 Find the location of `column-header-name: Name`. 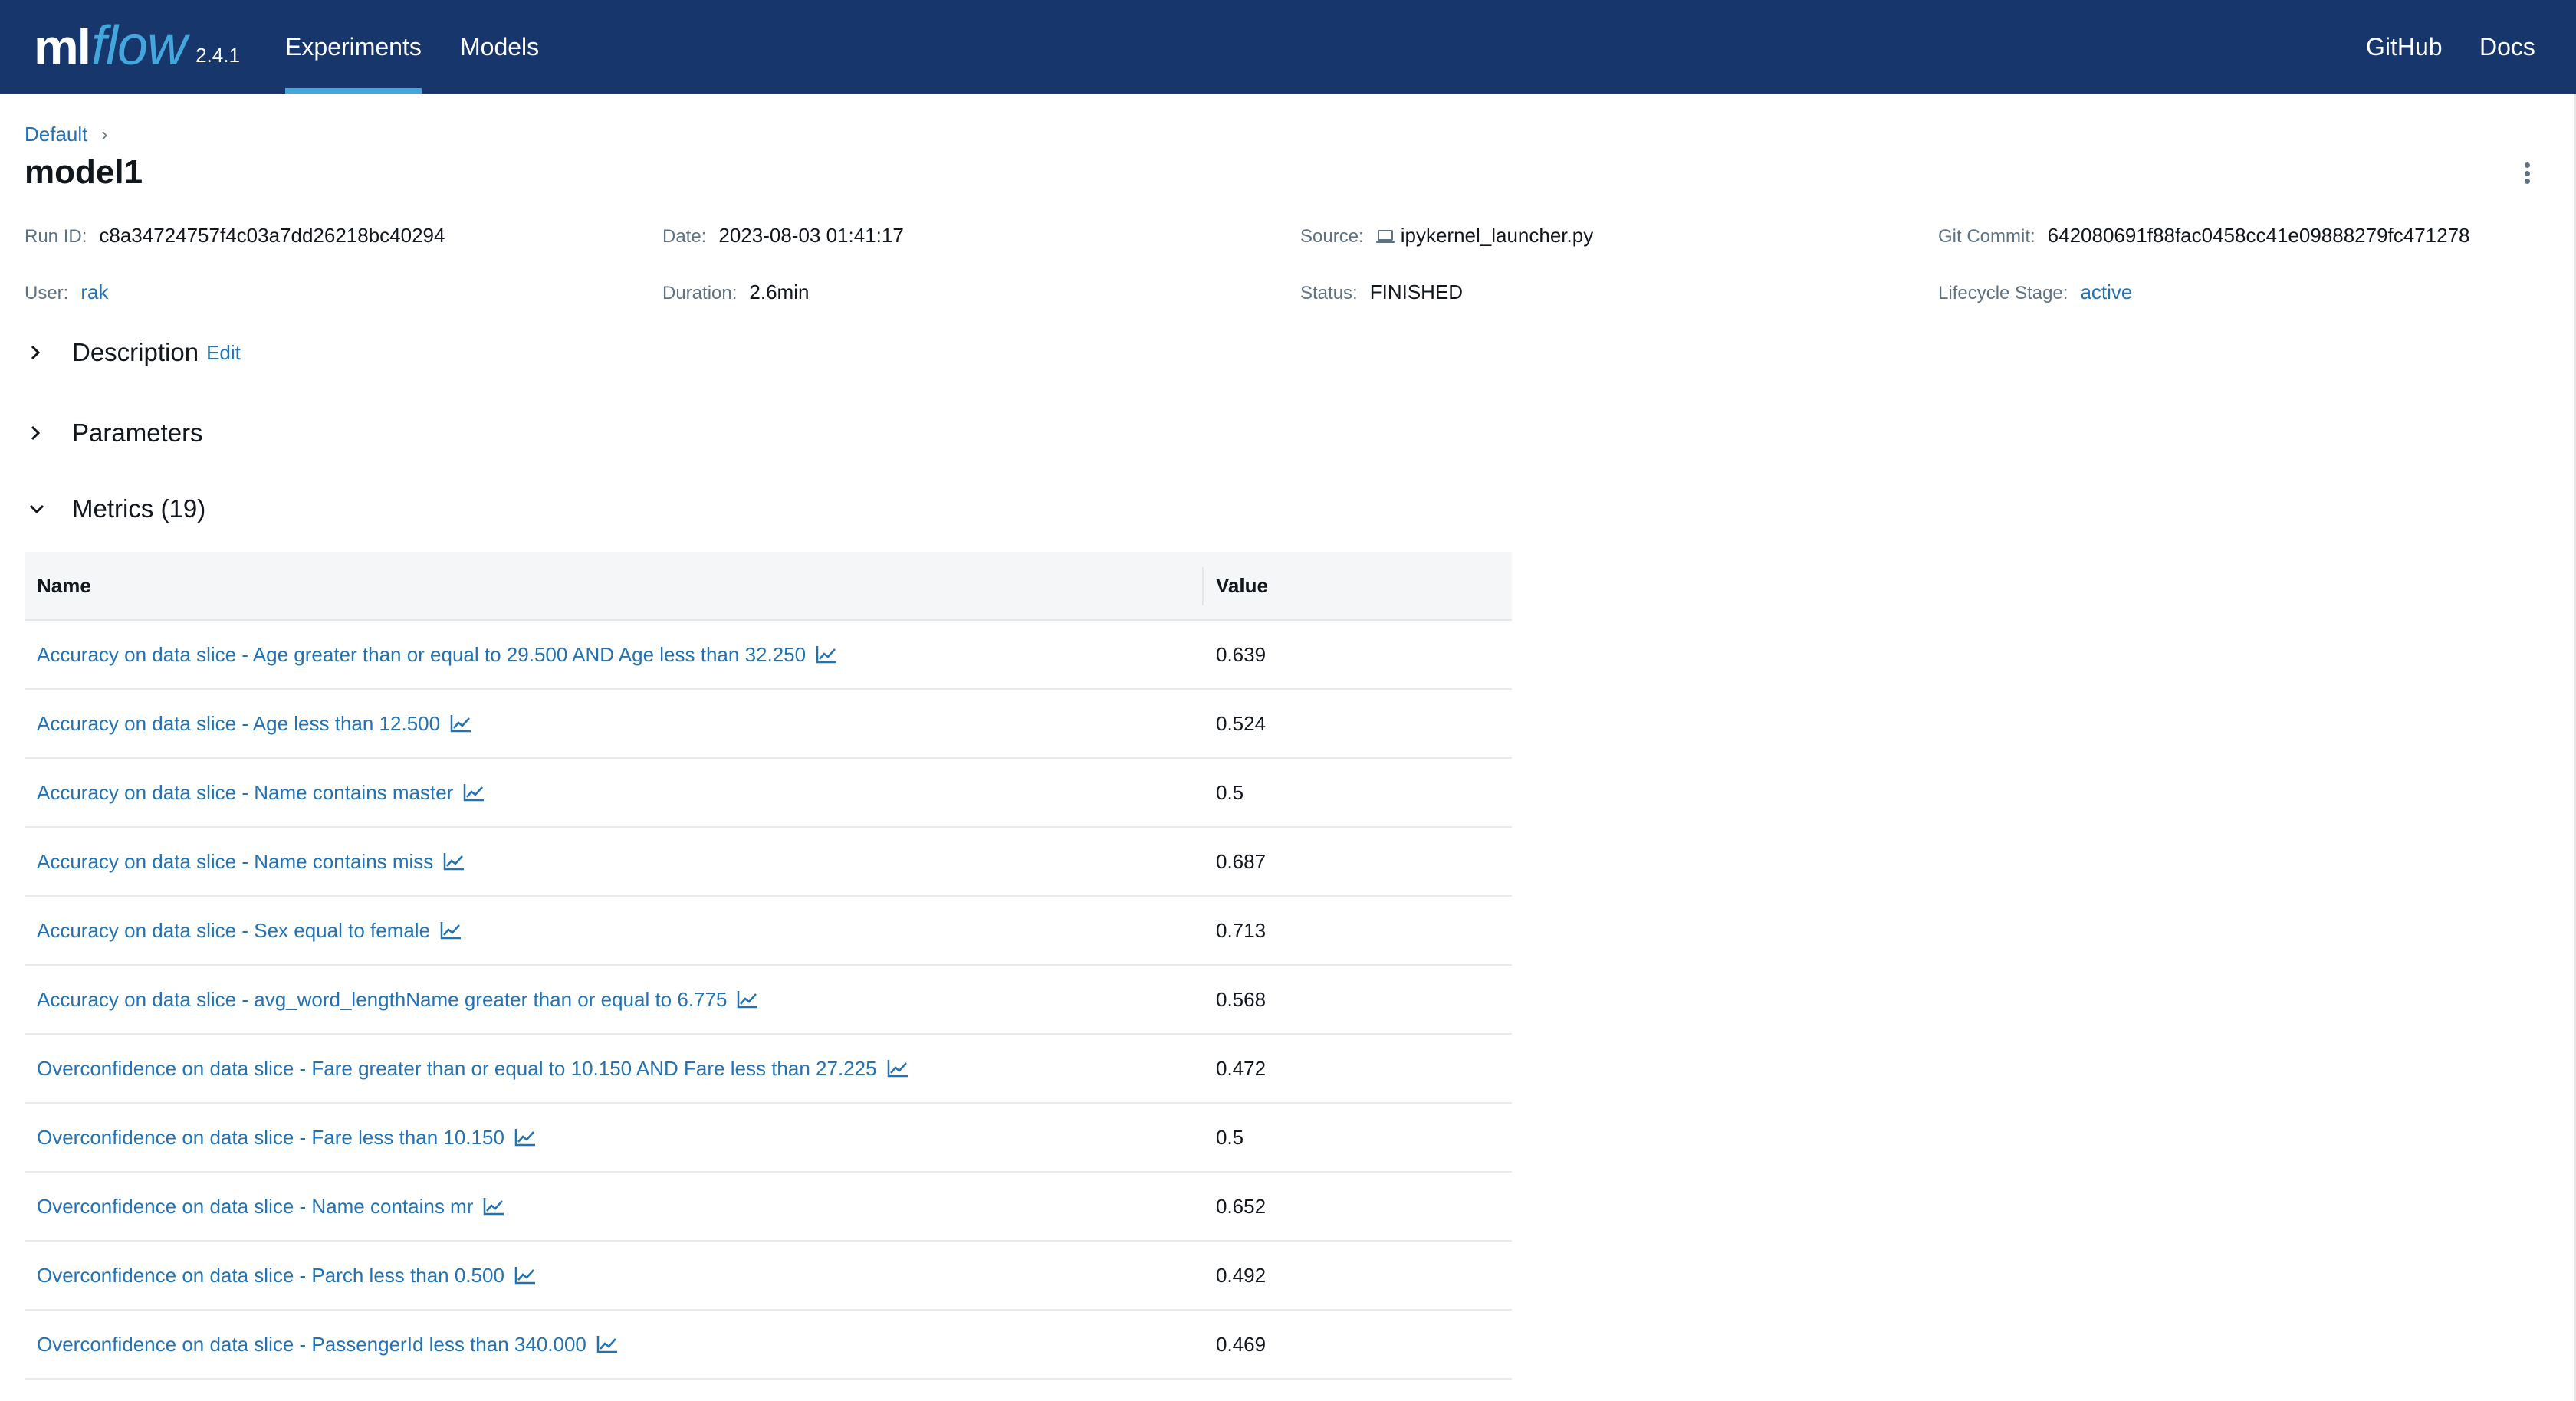

column-header-name: Name is located at coordinates (64, 586).